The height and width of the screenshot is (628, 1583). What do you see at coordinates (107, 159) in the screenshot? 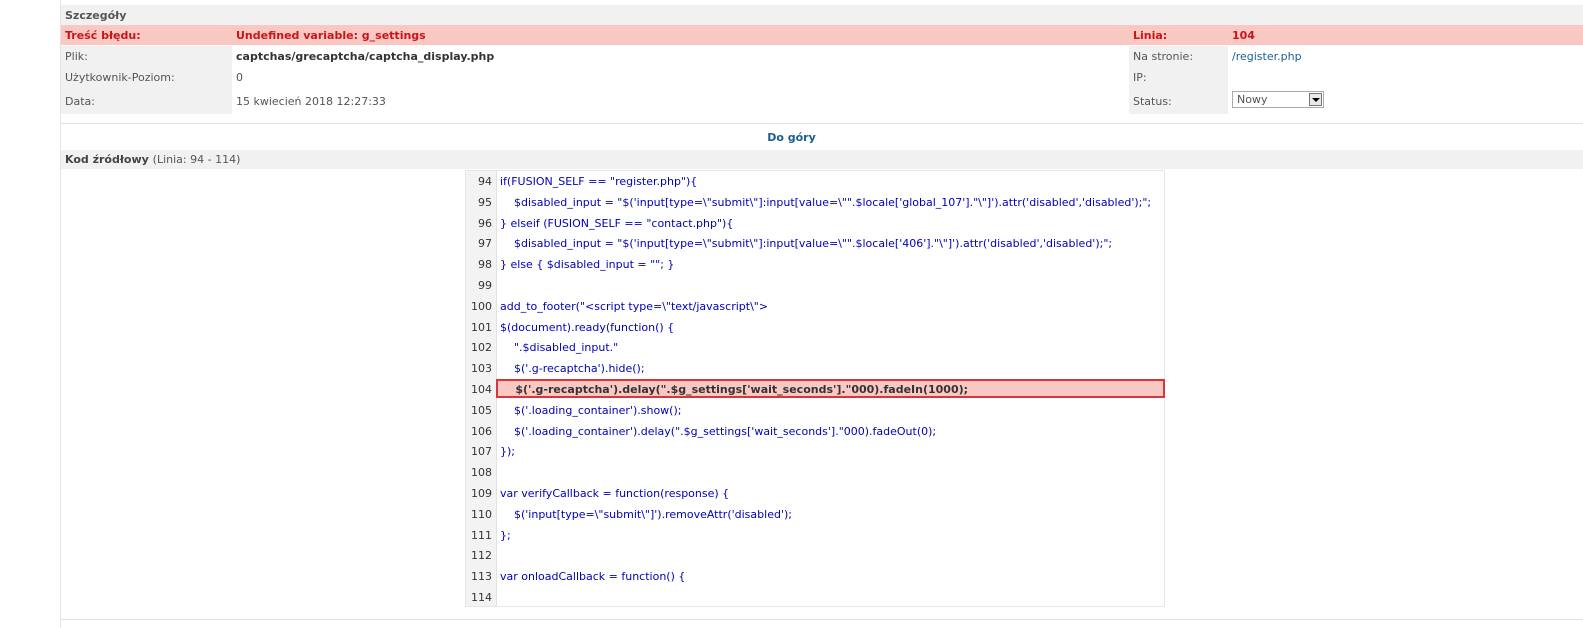
I see `source-title: Kod źródłowy` at bounding box center [107, 159].